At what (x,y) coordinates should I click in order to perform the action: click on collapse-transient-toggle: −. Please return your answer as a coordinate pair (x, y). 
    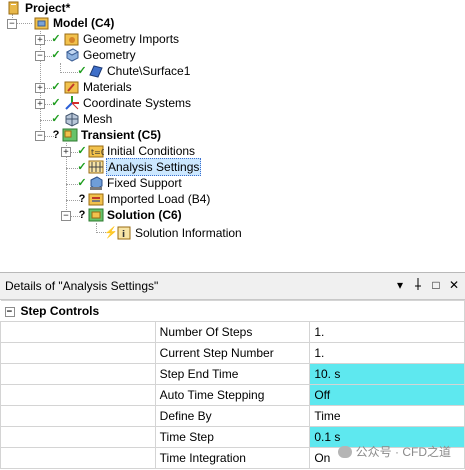
    Looking at the image, I should click on (40, 136).